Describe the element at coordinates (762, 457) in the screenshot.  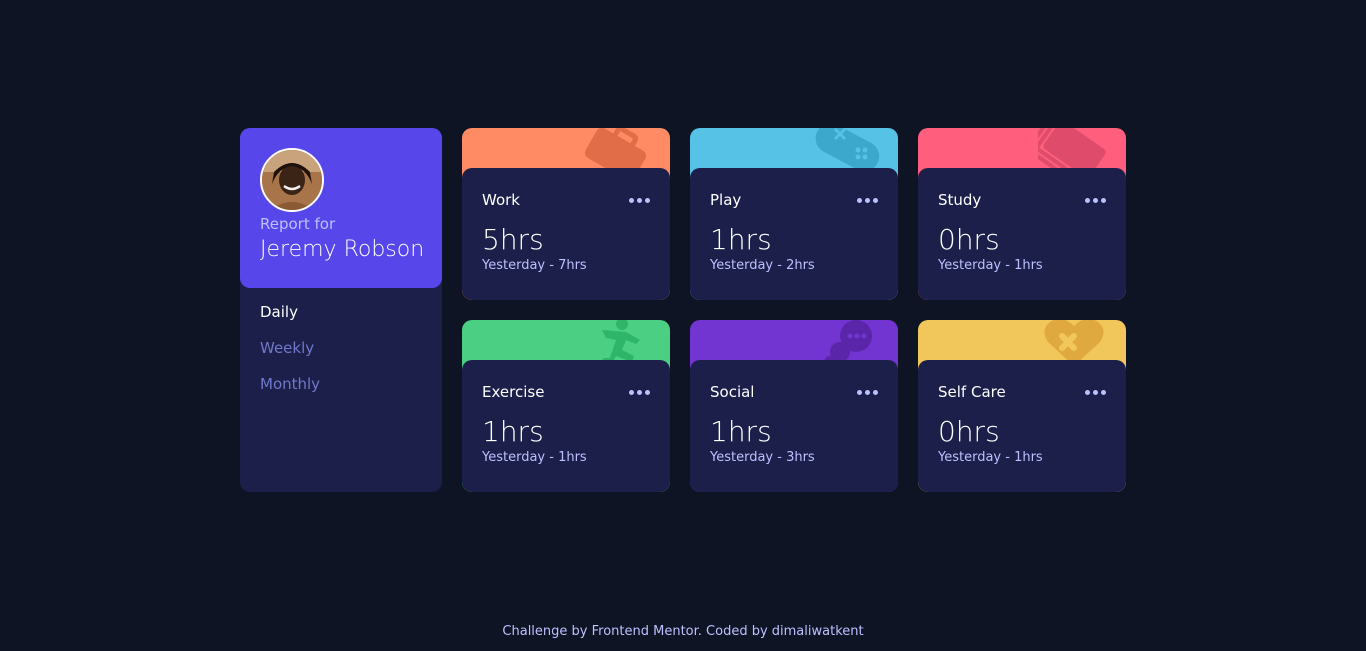
I see `previous-hours: Yesterday - 3hrs` at that location.